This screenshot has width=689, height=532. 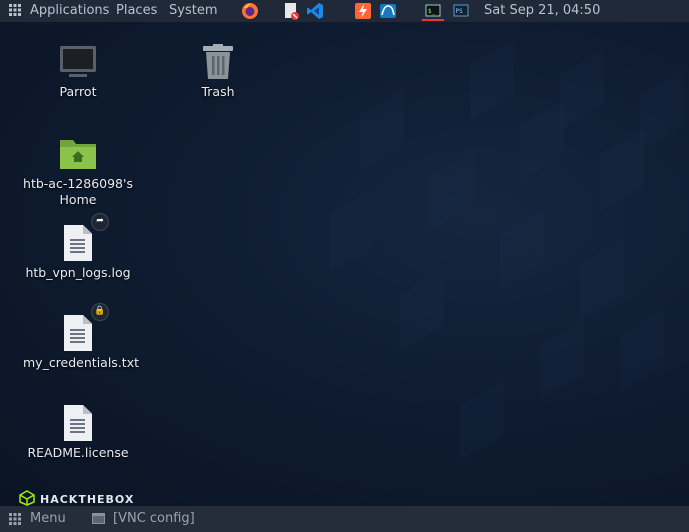 What do you see at coordinates (78, 62) in the screenshot?
I see `monitor-icon` at bounding box center [78, 62].